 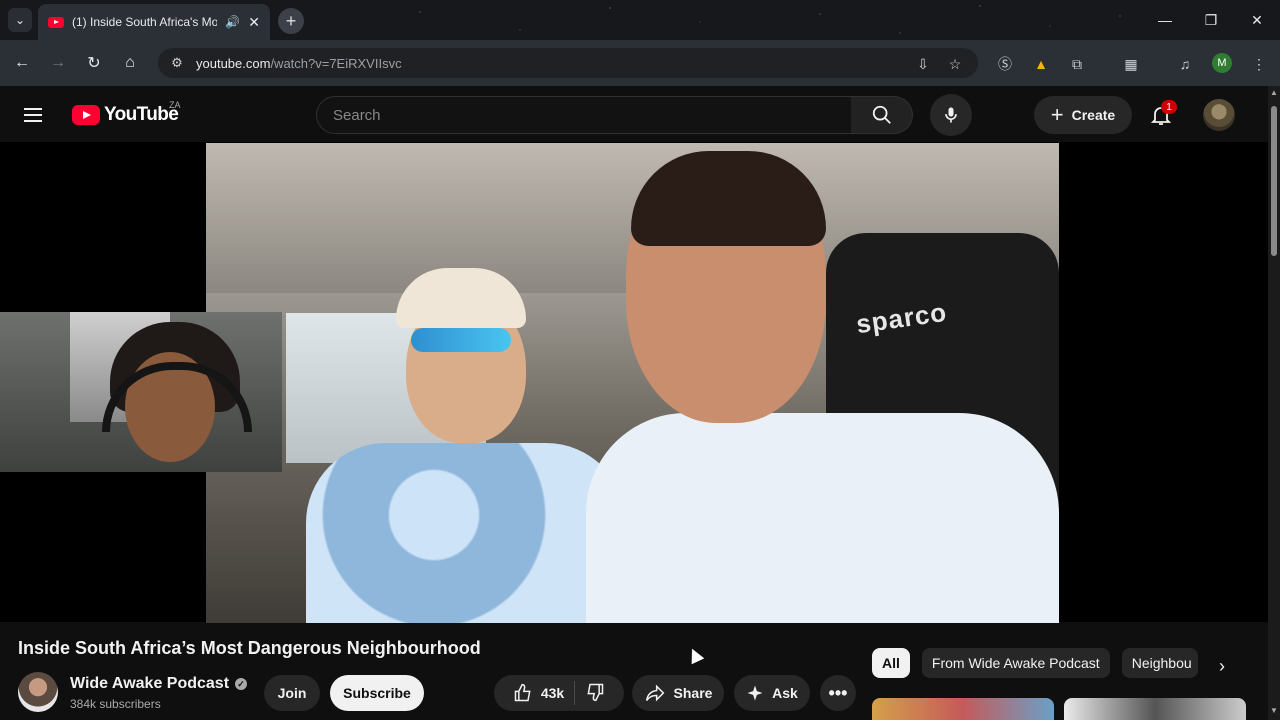 I want to click on scrollbar-thumb, so click(x=1274, y=181).